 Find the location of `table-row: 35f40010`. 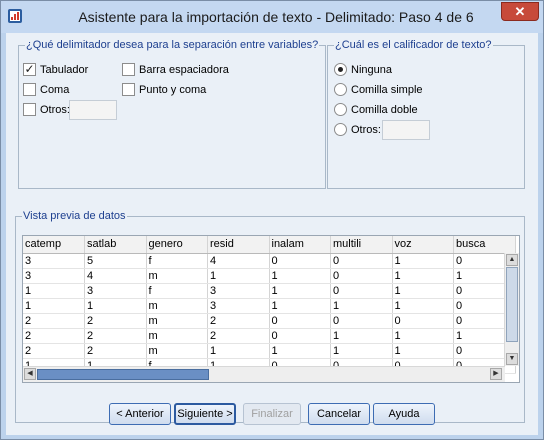

table-row: 35f40010 is located at coordinates (269, 261).